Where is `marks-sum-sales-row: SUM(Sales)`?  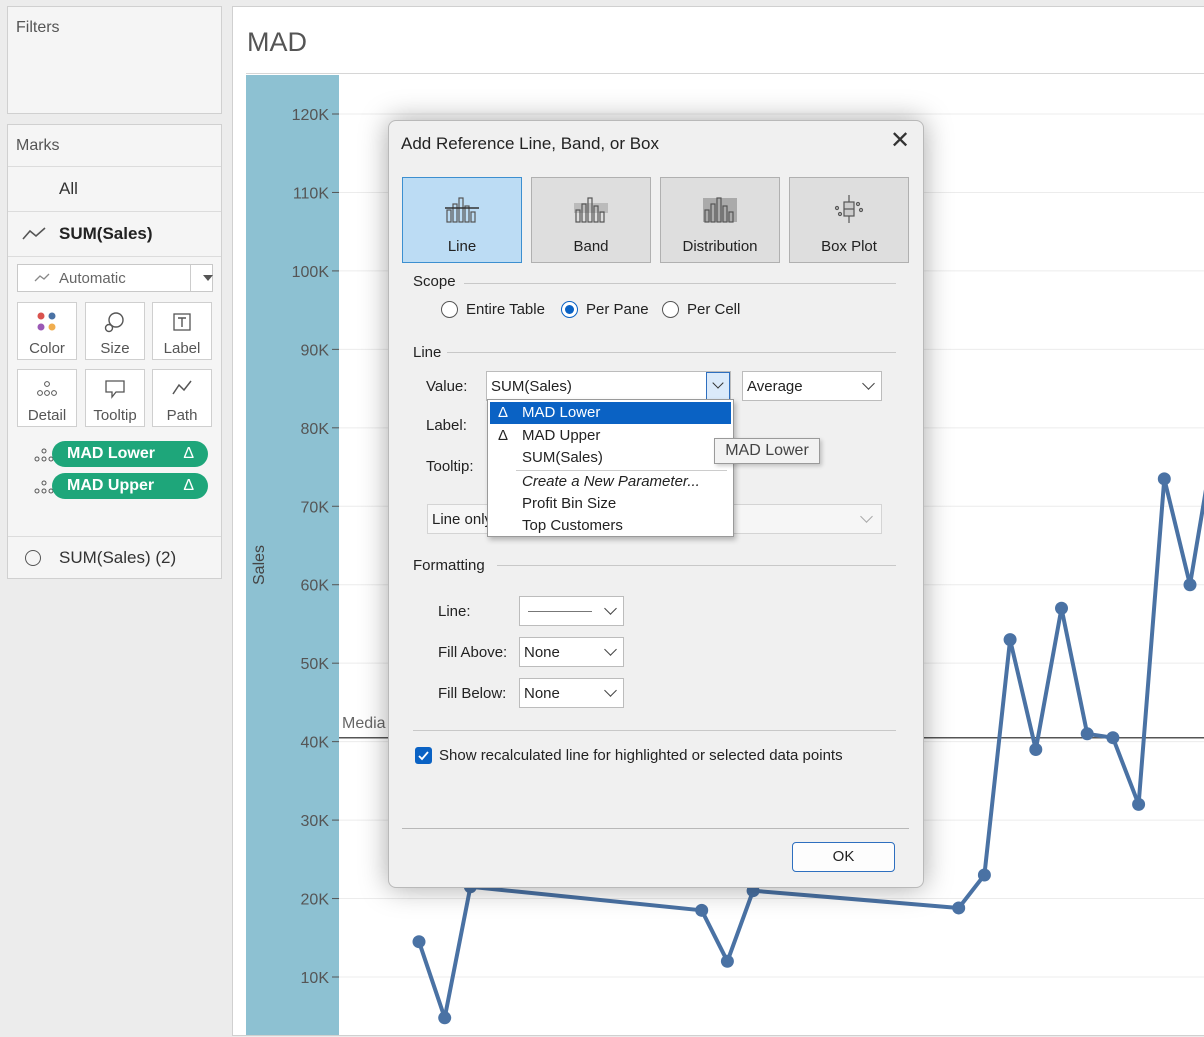 marks-sum-sales-row: SUM(Sales) is located at coordinates (114, 233).